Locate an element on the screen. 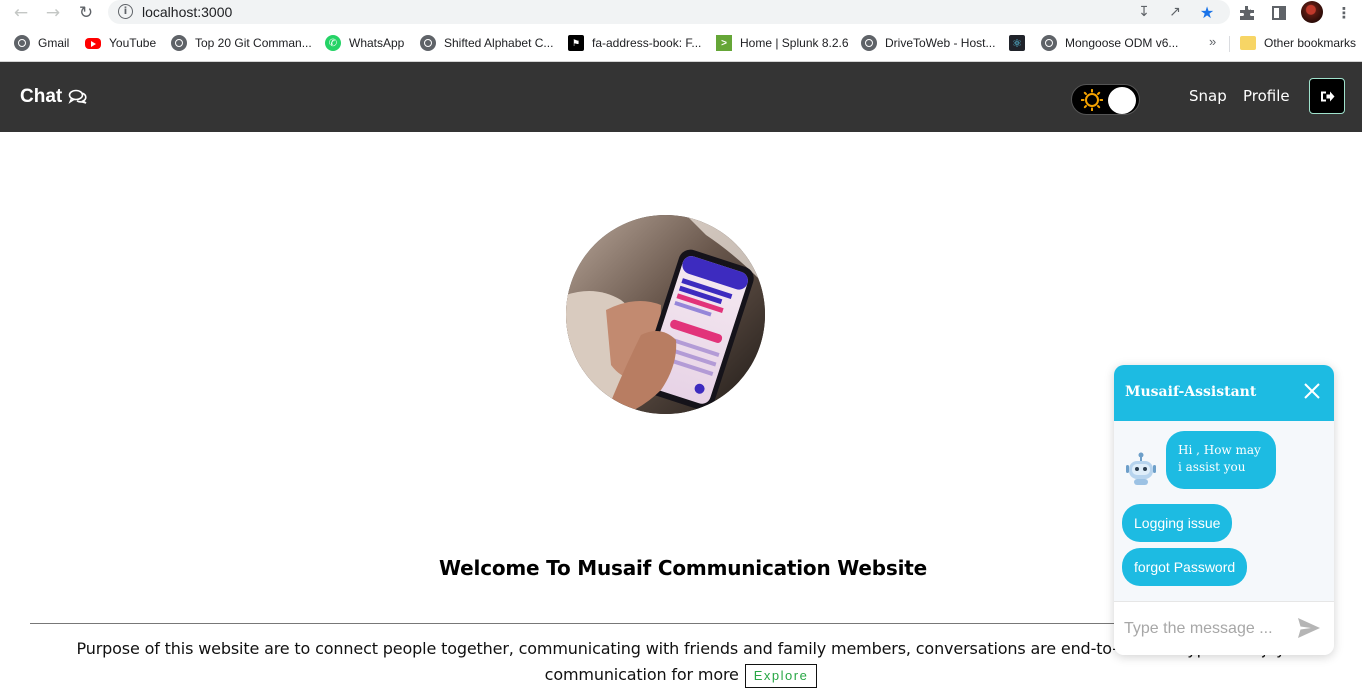  bookmark-label: YouTube is located at coordinates (133, 43).